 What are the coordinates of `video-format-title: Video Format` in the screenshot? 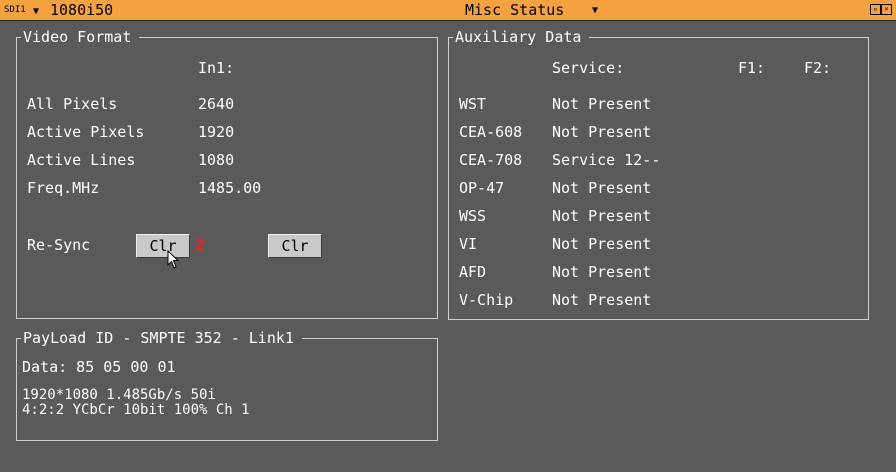 It's located at (80, 37).